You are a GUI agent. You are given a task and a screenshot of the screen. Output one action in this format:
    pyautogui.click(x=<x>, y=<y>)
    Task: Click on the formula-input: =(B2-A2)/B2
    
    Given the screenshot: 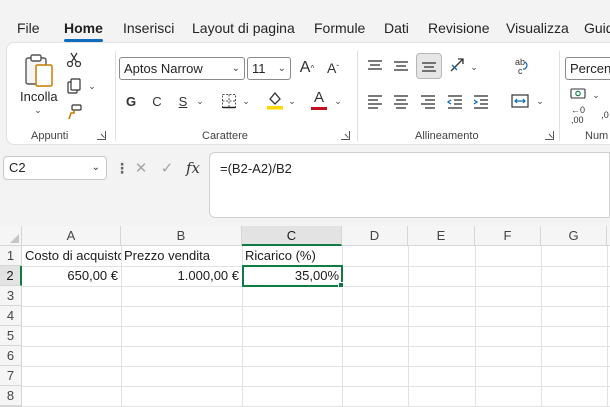 What is the action you would take?
    pyautogui.click(x=409, y=185)
    